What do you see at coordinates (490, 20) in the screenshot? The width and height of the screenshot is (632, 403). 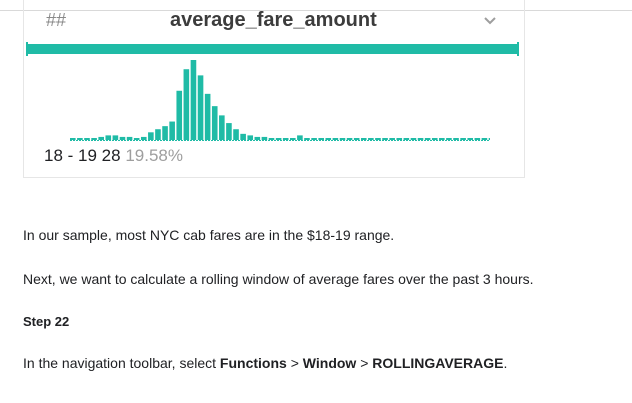 I see `chevron-down-icon` at bounding box center [490, 20].